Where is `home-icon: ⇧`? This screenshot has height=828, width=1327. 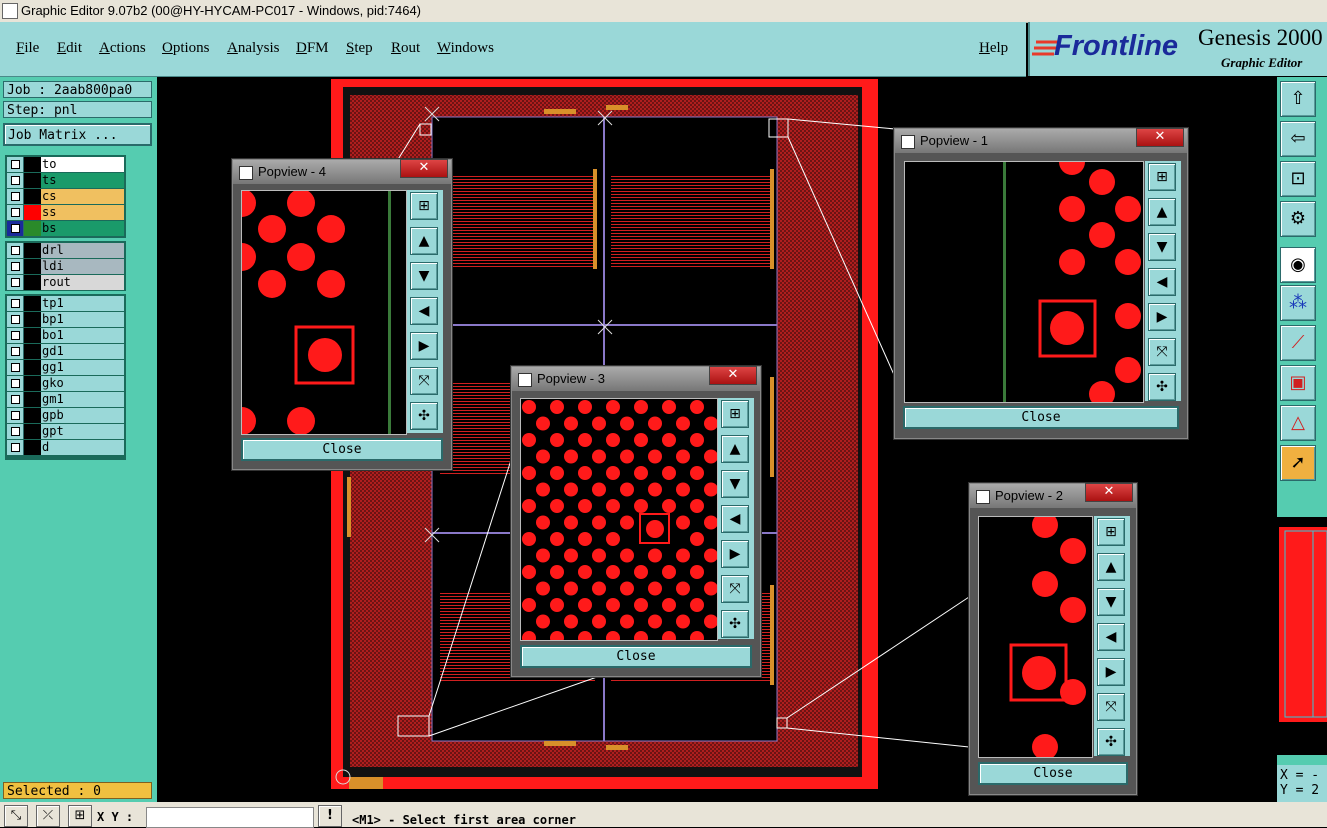
home-icon: ⇧ is located at coordinates (1298, 99).